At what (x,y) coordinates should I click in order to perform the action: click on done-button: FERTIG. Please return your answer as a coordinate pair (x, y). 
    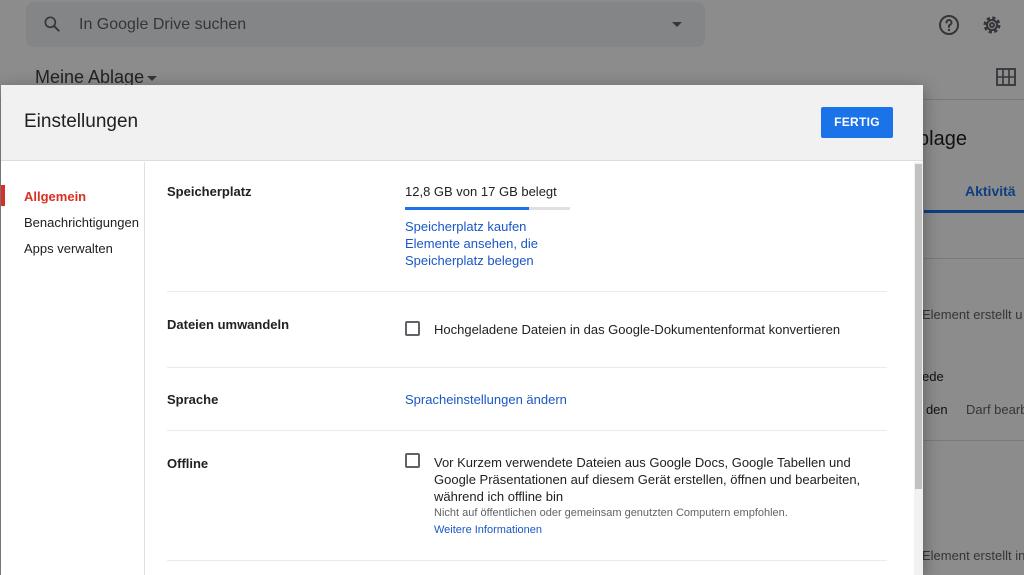
    Looking at the image, I should click on (857, 122).